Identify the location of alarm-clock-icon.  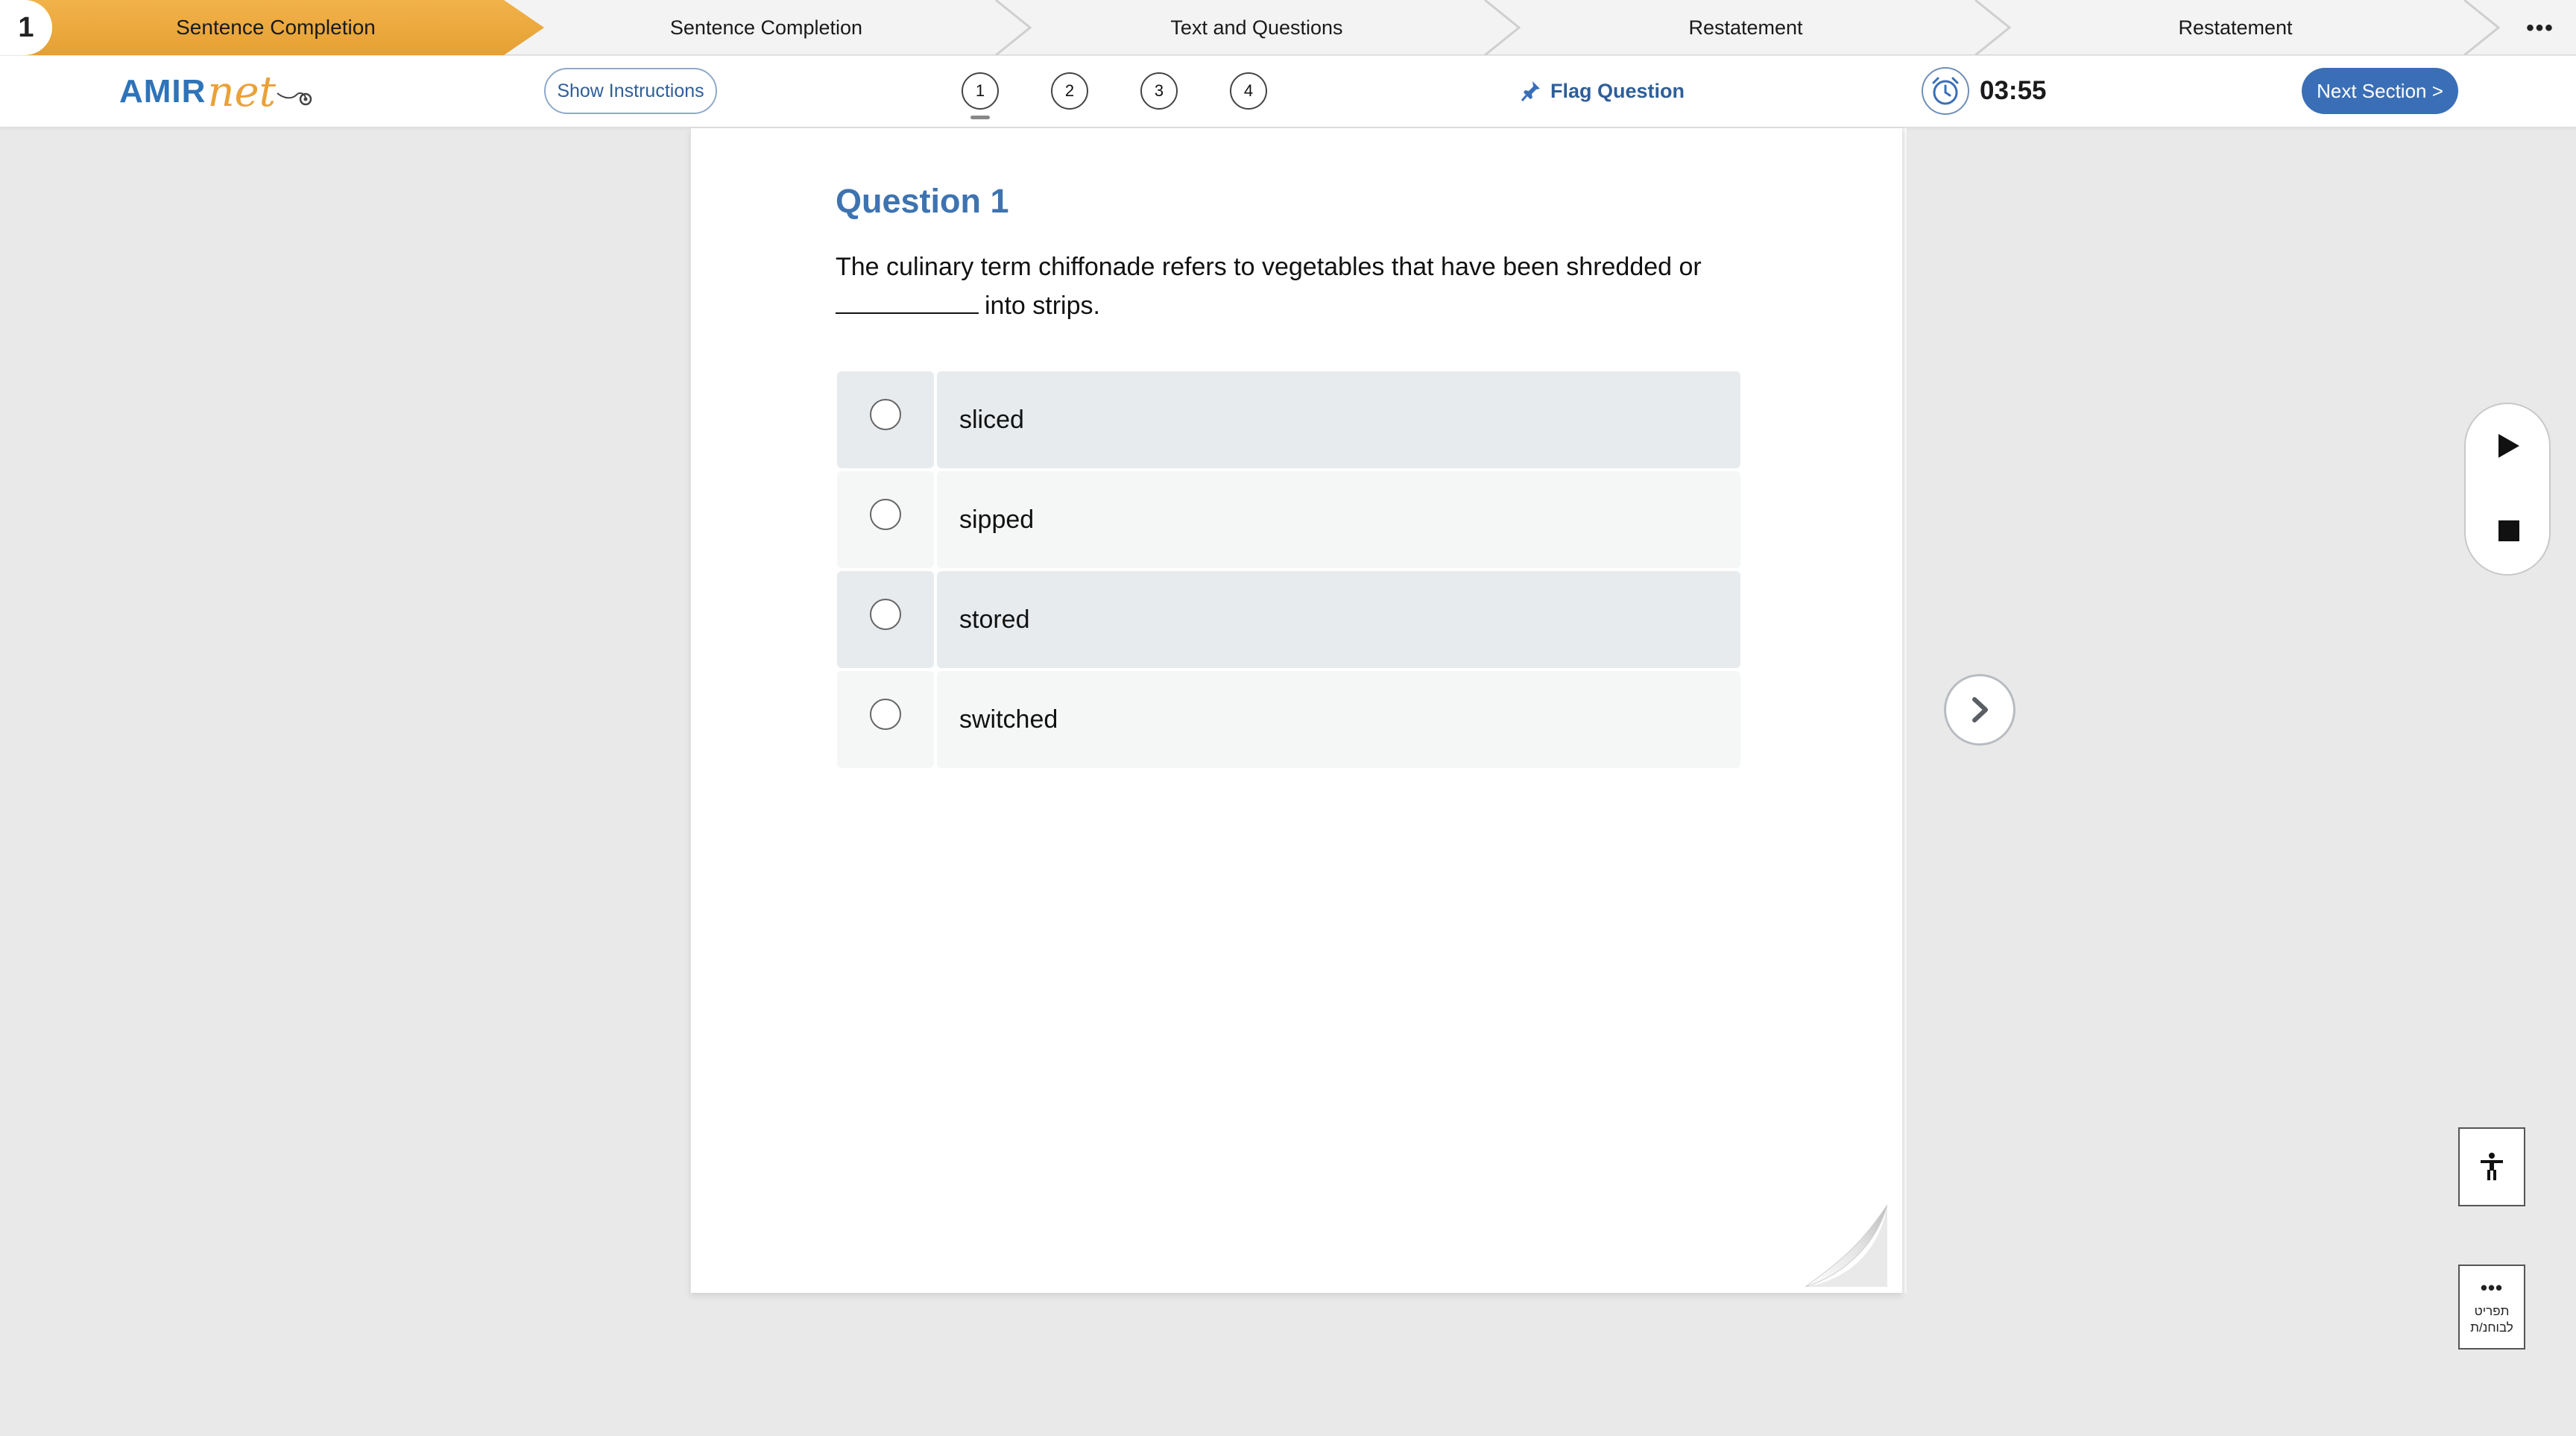
(1945, 91).